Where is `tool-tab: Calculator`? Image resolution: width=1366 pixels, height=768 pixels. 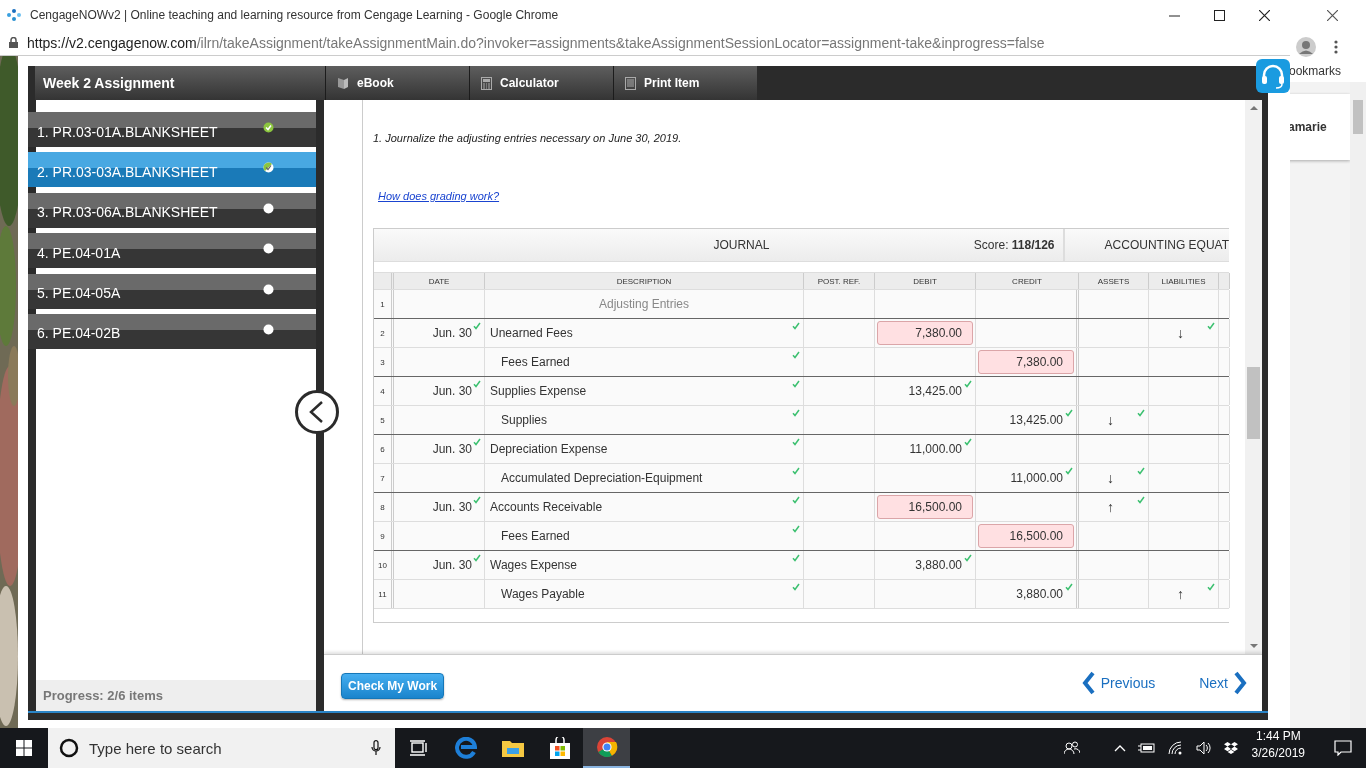 tool-tab: Calculator is located at coordinates (541, 83).